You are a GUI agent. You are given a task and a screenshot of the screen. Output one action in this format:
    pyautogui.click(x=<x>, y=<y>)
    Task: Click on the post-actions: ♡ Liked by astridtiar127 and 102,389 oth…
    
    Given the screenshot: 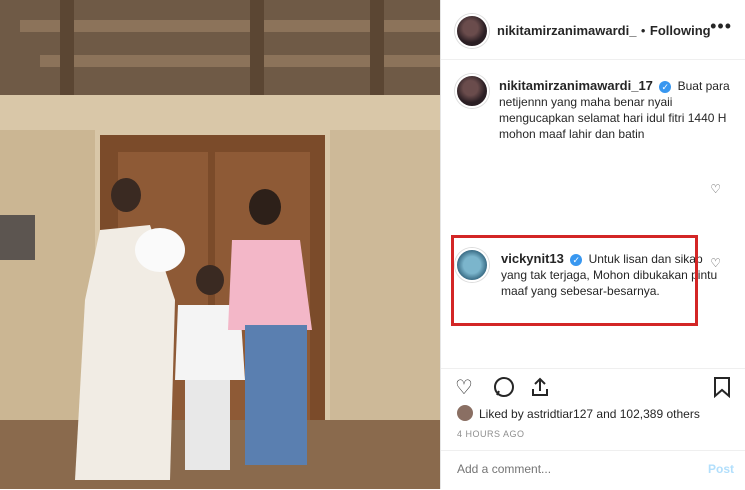 What is the action you would take?
    pyautogui.click(x=593, y=413)
    